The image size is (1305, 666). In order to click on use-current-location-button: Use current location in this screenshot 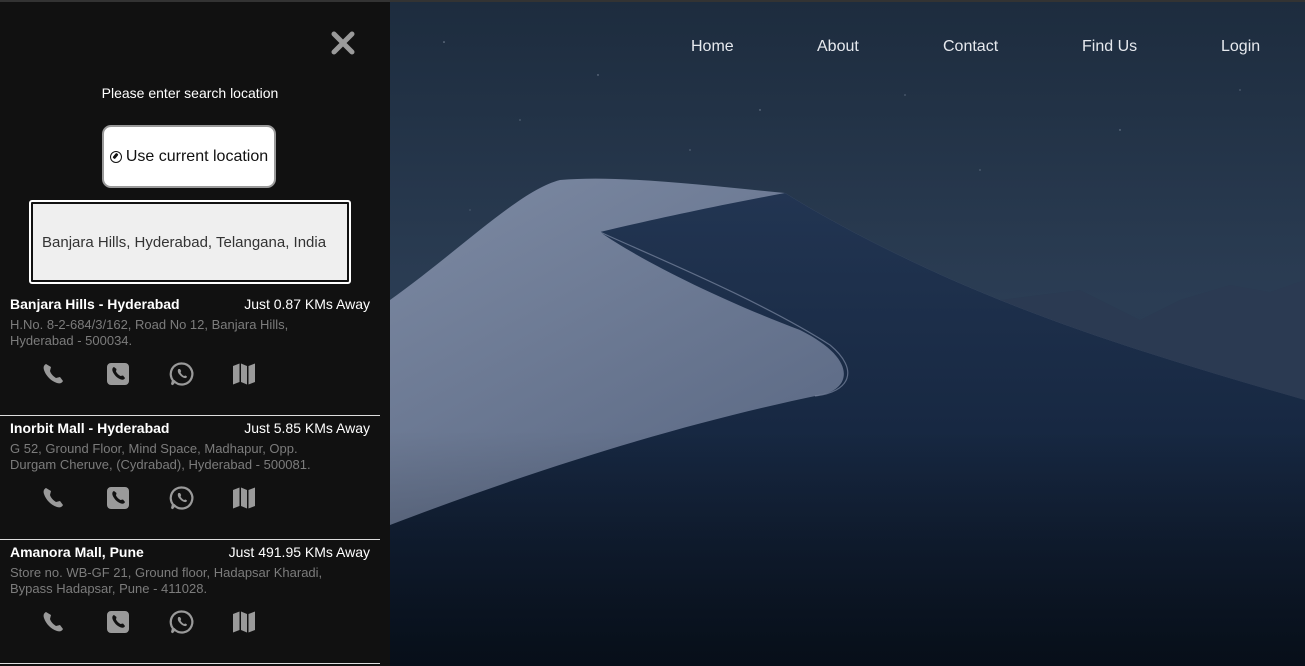, I will do `click(189, 156)`.